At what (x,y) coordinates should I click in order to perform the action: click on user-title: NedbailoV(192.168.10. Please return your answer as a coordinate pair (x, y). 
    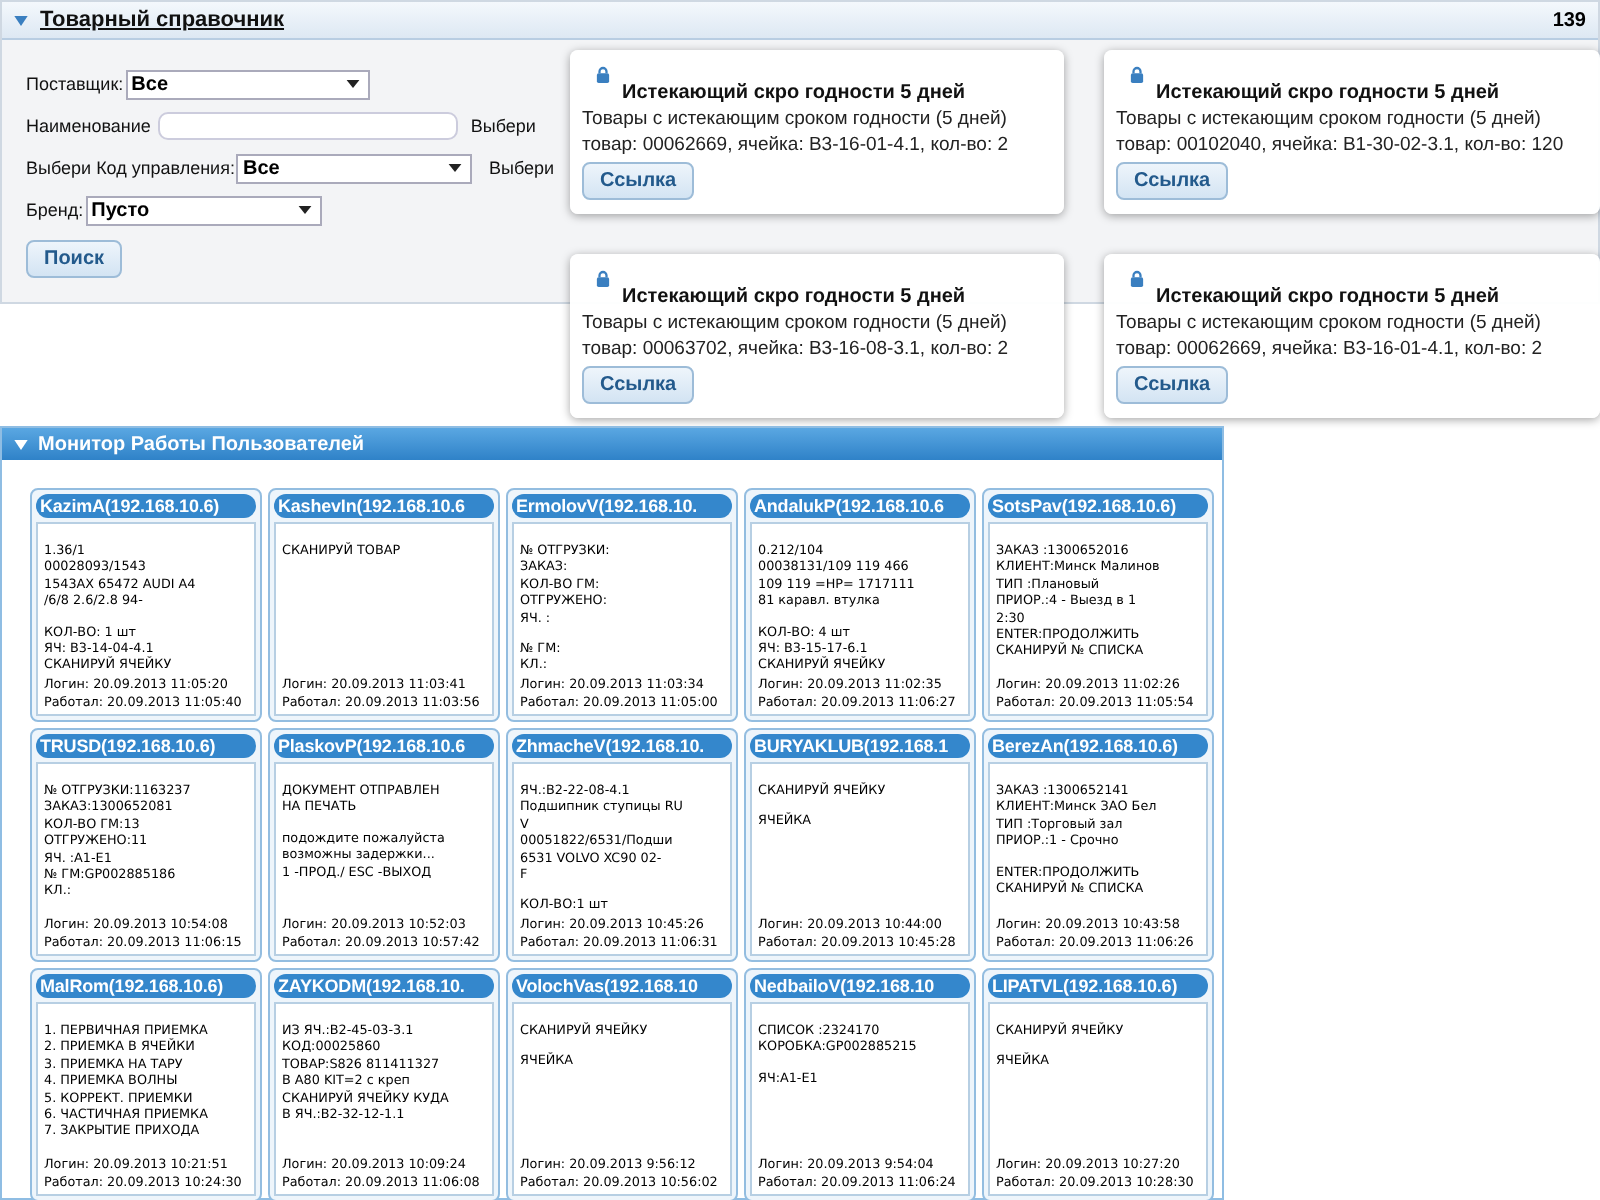
    Looking at the image, I should click on (860, 986).